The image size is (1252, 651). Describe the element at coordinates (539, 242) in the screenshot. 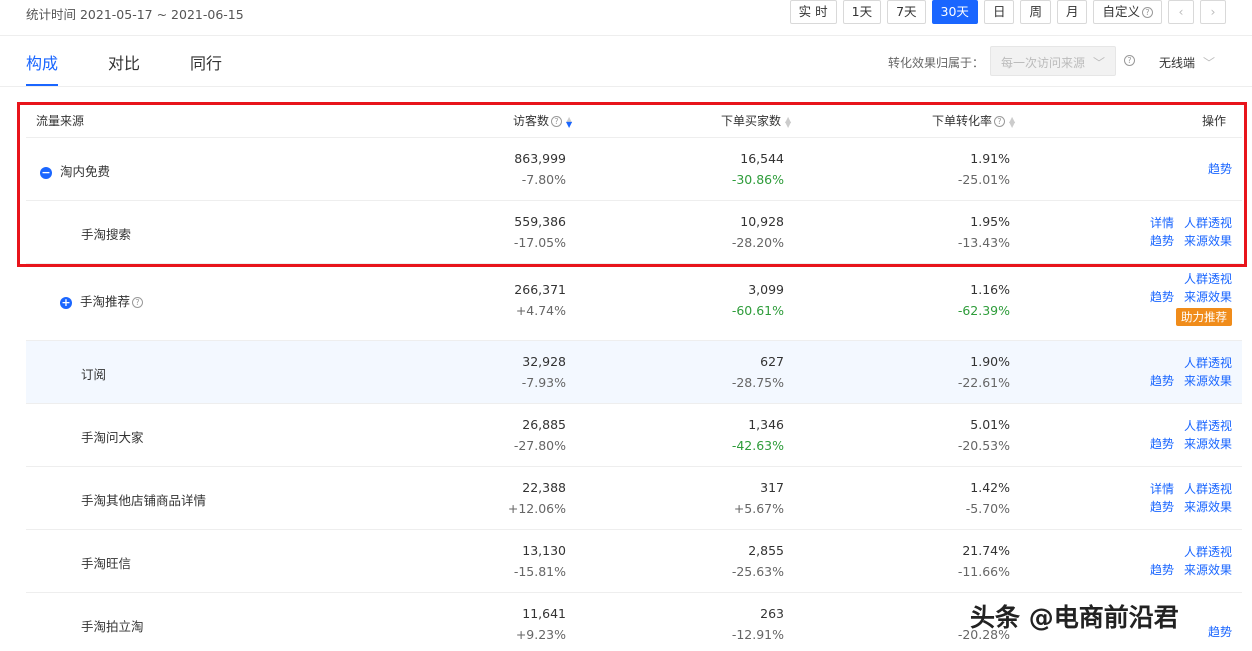

I see `visitors-change: -17.05%` at that location.